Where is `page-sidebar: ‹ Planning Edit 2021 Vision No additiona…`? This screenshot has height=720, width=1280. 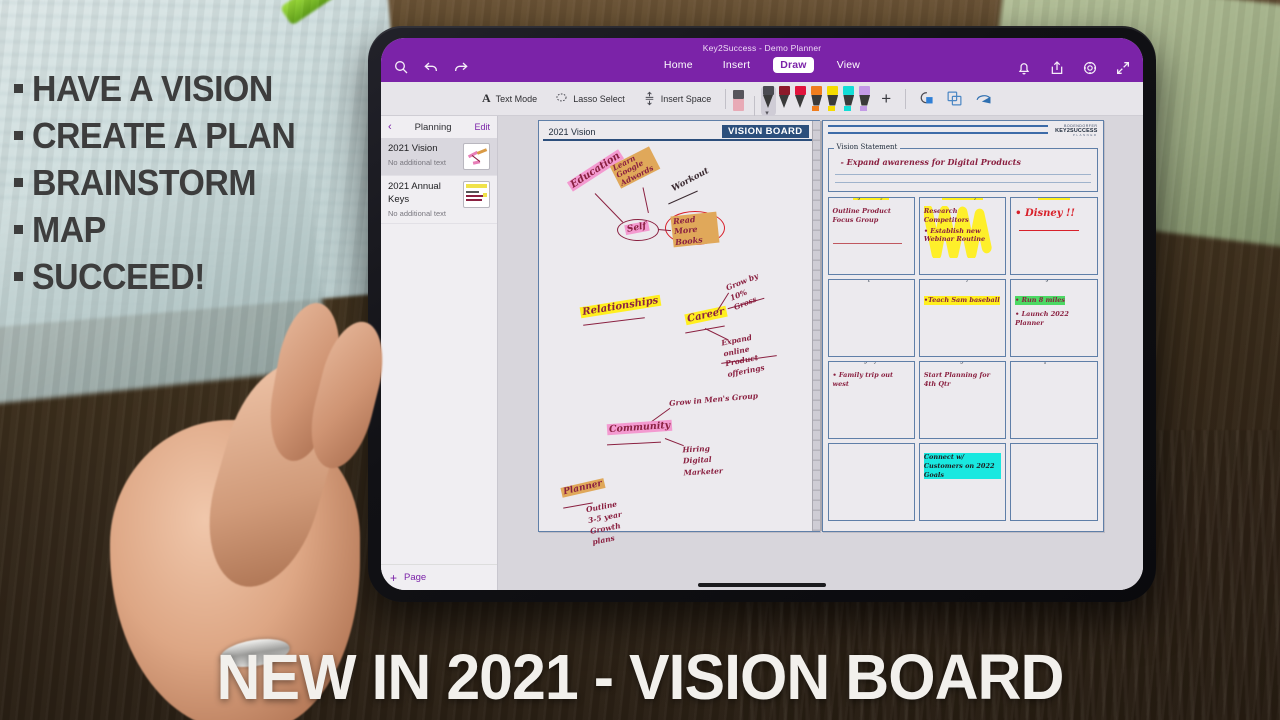
page-sidebar: ‹ Planning Edit 2021 Vision No additiona… is located at coordinates (439, 353).